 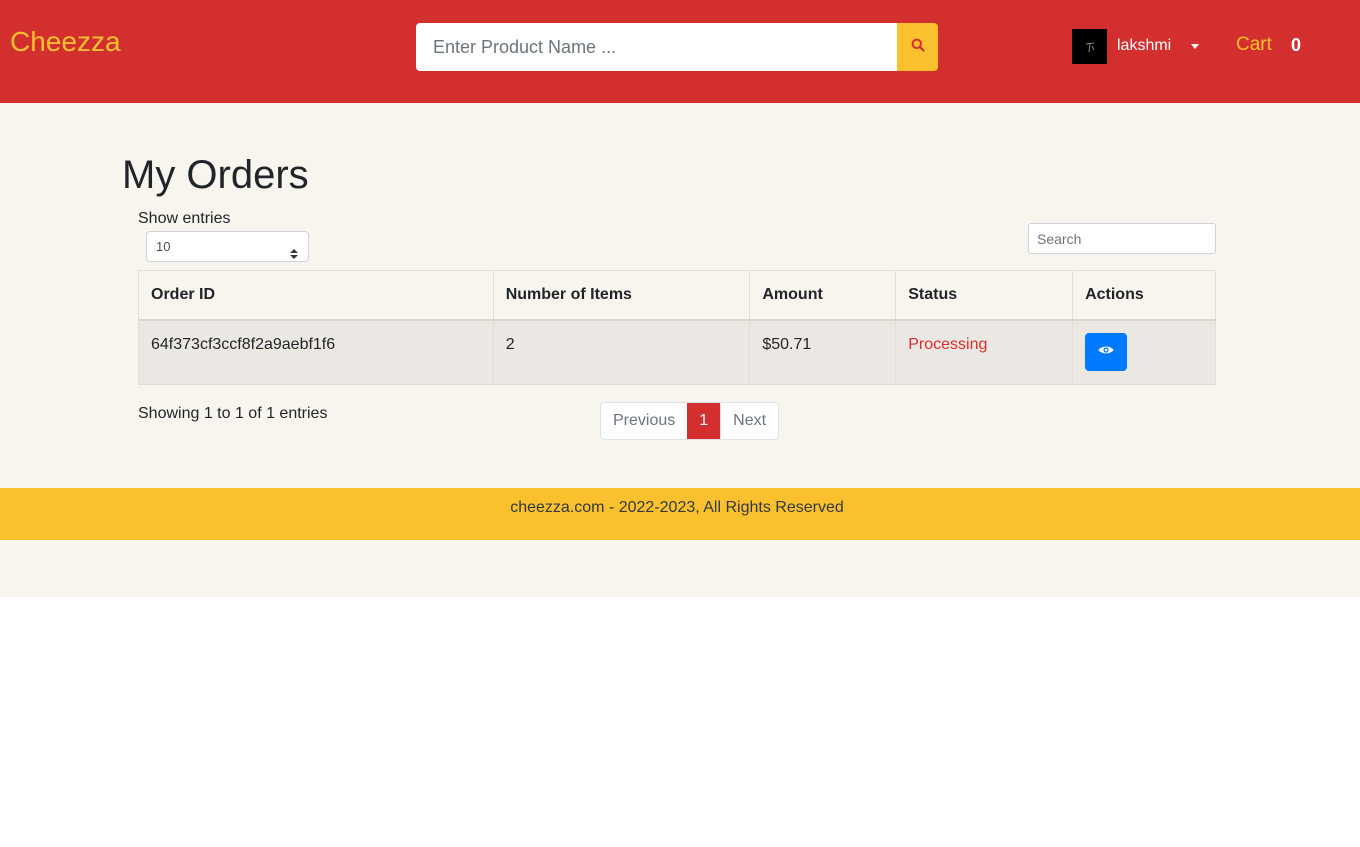 I want to click on page-bottom-area, so click(x=680, y=568).